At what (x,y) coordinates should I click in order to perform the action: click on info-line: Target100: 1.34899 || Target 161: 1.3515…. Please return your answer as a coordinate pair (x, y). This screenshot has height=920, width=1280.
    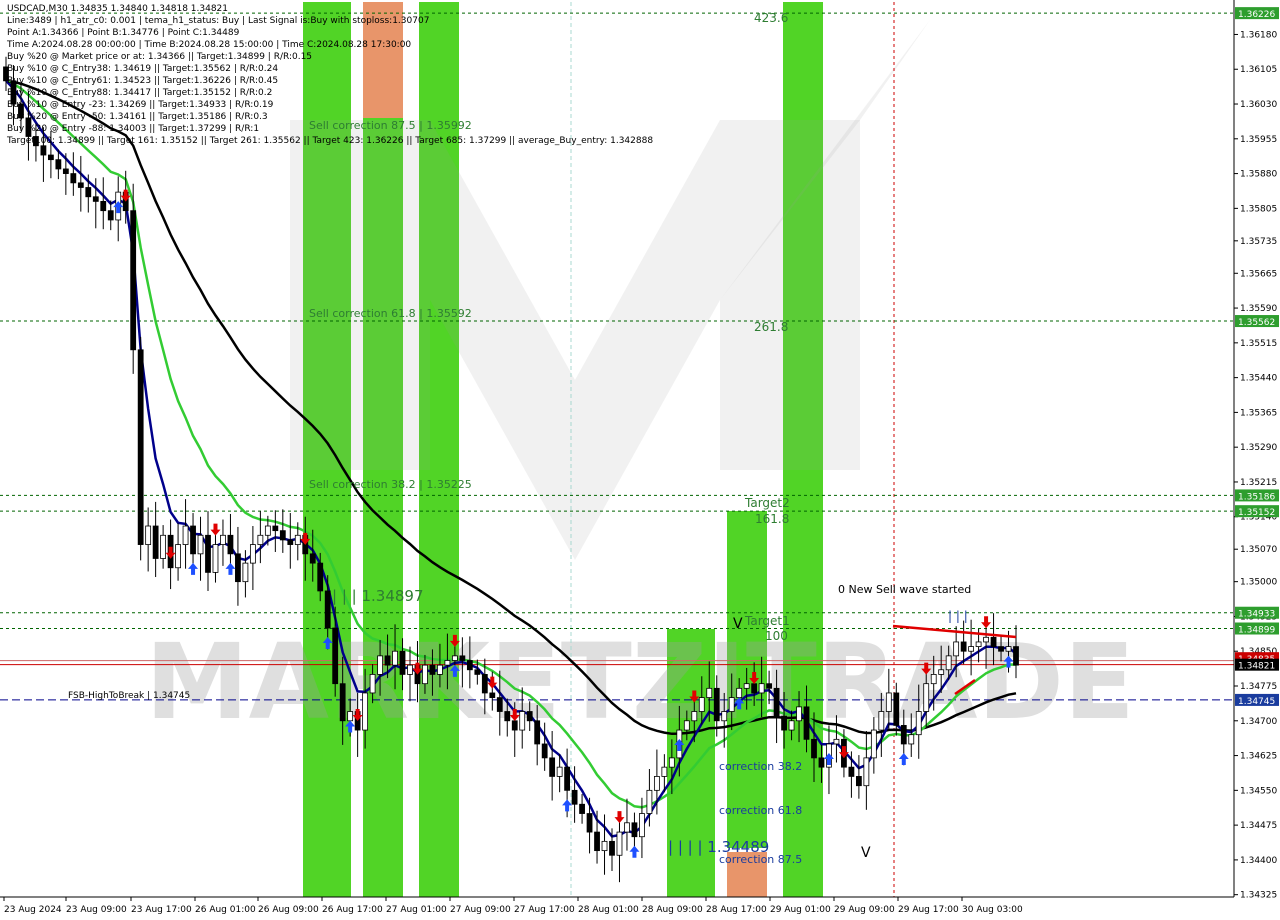
    Looking at the image, I should click on (330, 141).